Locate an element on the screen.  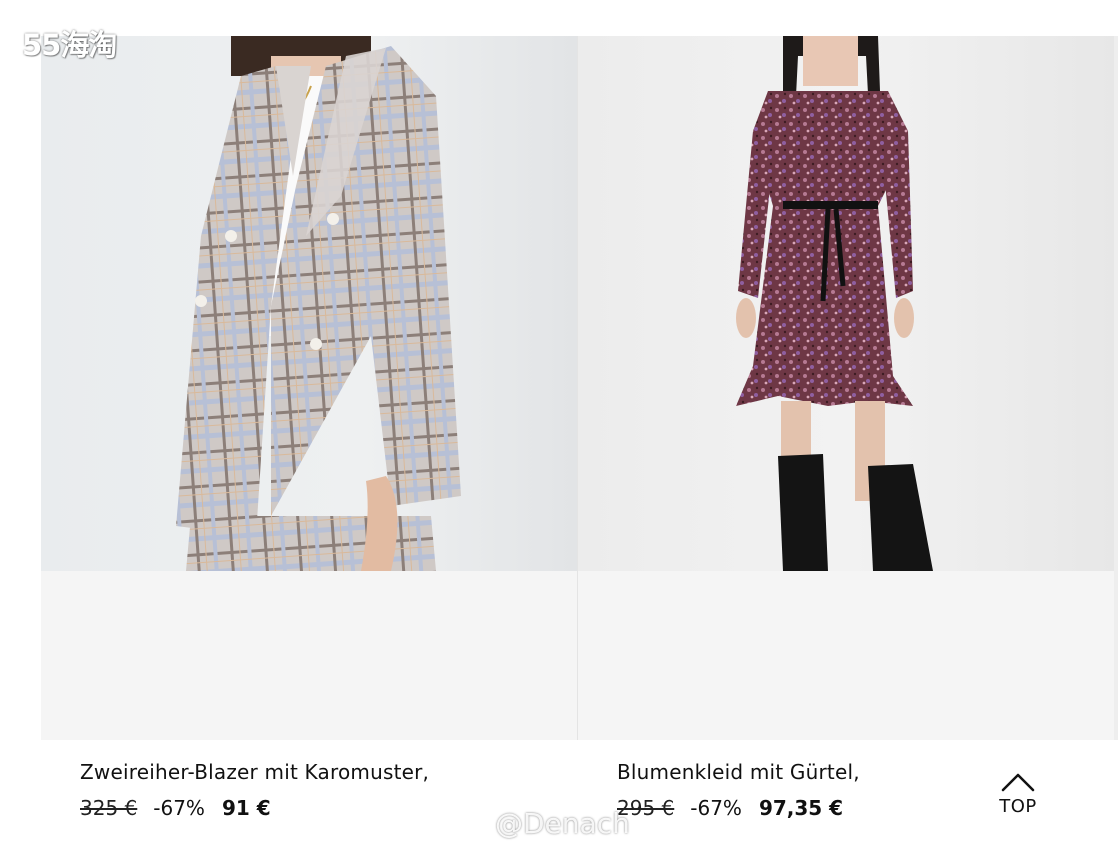
watermark-logo: 55海淘 is located at coordinates (69, 45).